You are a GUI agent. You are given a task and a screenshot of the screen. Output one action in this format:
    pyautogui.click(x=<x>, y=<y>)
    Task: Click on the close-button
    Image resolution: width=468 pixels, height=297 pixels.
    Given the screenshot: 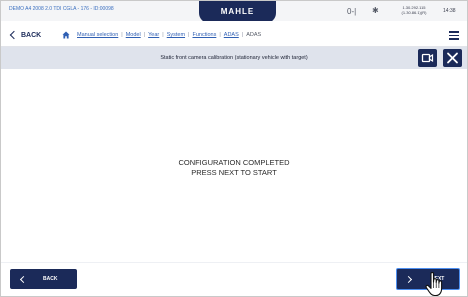 What is the action you would take?
    pyautogui.click(x=452, y=58)
    